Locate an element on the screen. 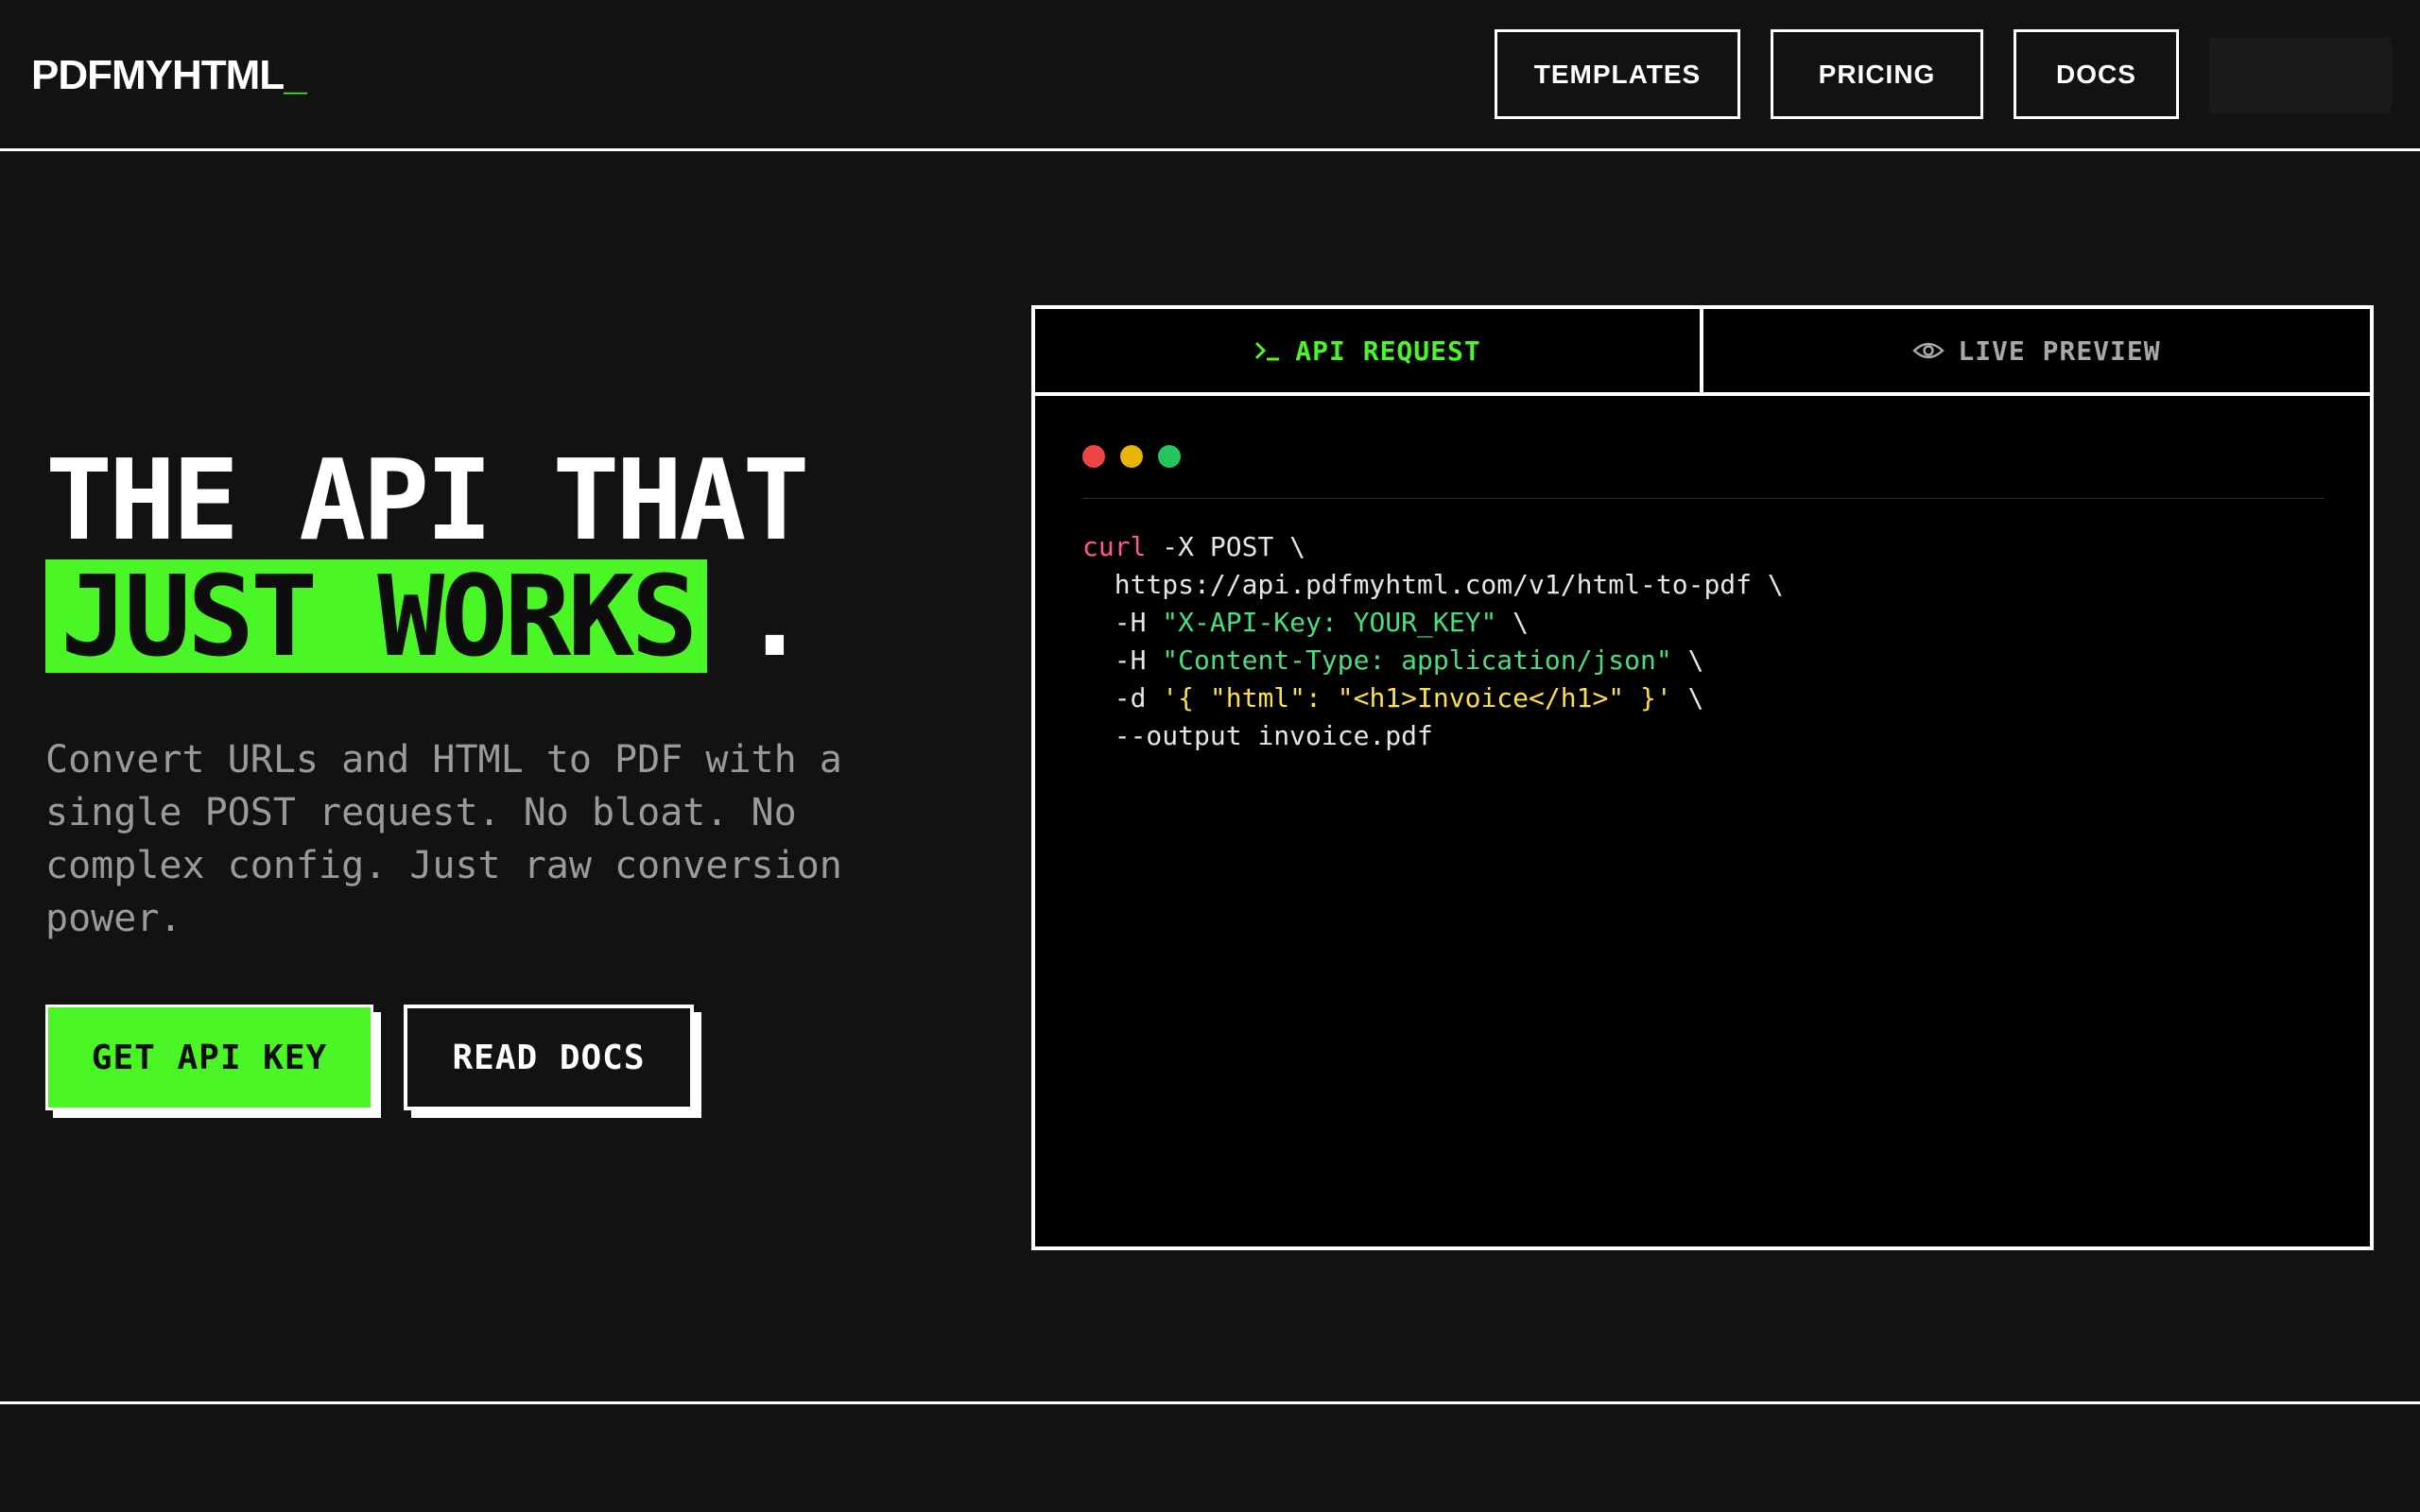 Image resolution: width=2420 pixels, height=1512 pixels. nav-docs-button: DOCS is located at coordinates (2096, 74).